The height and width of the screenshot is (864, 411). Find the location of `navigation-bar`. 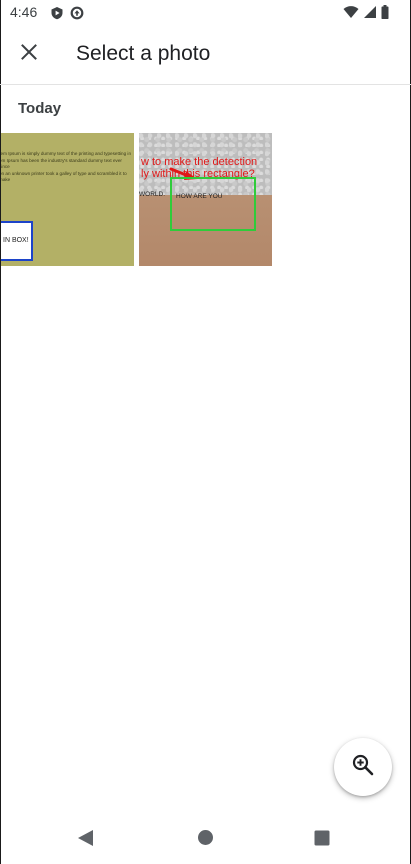

navigation-bar is located at coordinates (205, 838).